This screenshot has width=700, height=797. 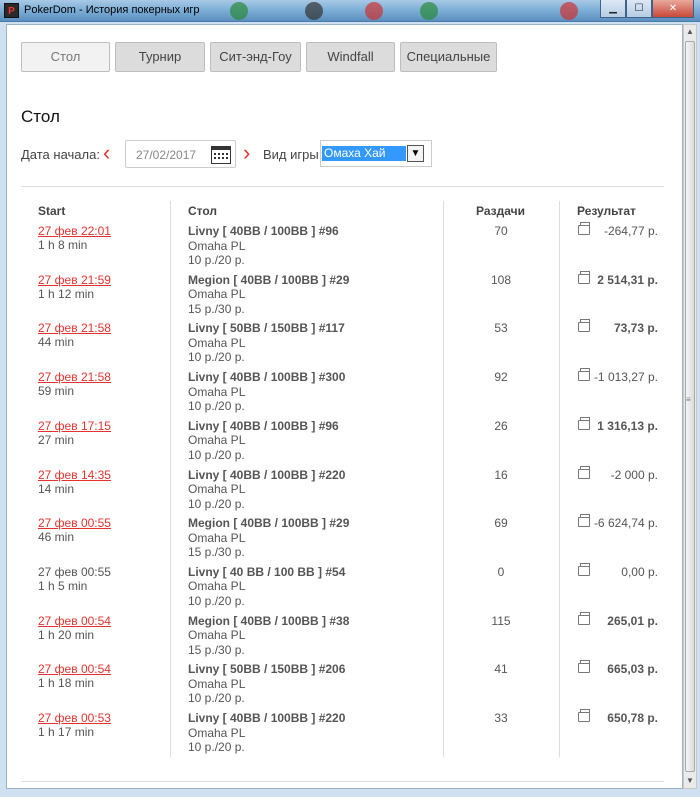 I want to click on tab-table: Стол, so click(x=65, y=57).